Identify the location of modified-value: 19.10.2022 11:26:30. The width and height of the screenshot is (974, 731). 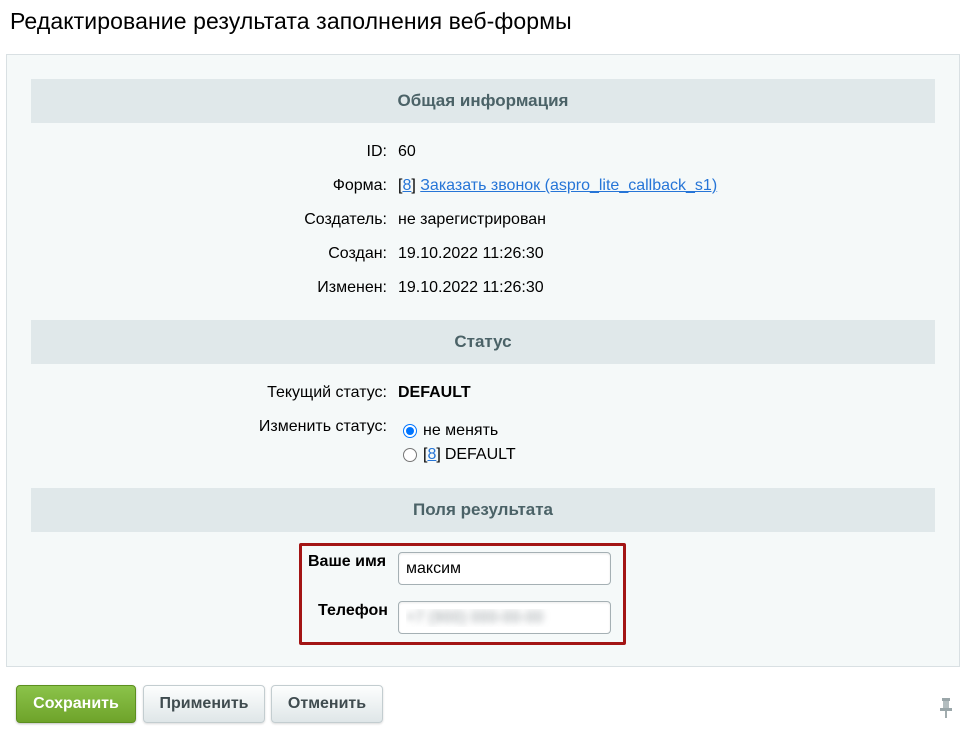
(471, 287).